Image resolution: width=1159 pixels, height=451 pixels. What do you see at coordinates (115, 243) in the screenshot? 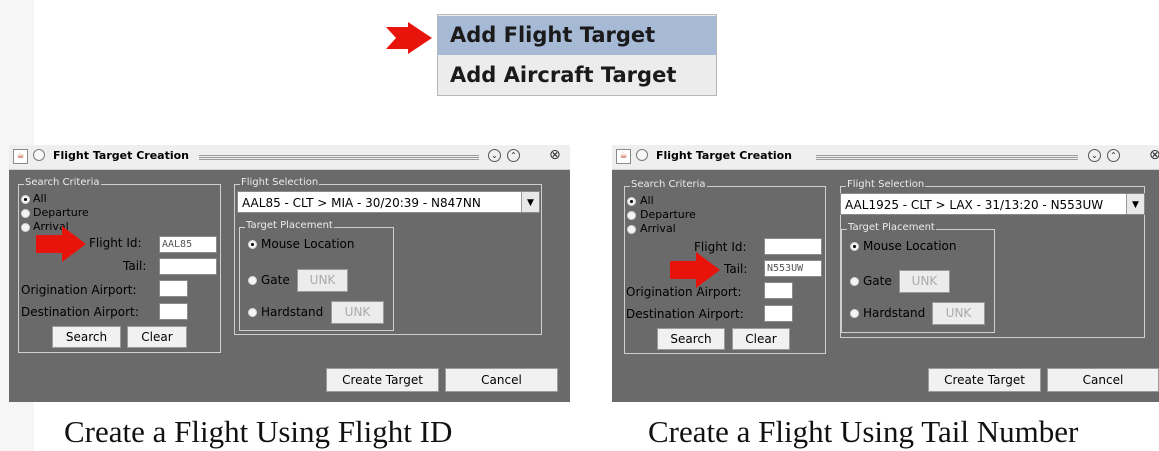
I see `flight-id-label: Flight Id:` at bounding box center [115, 243].